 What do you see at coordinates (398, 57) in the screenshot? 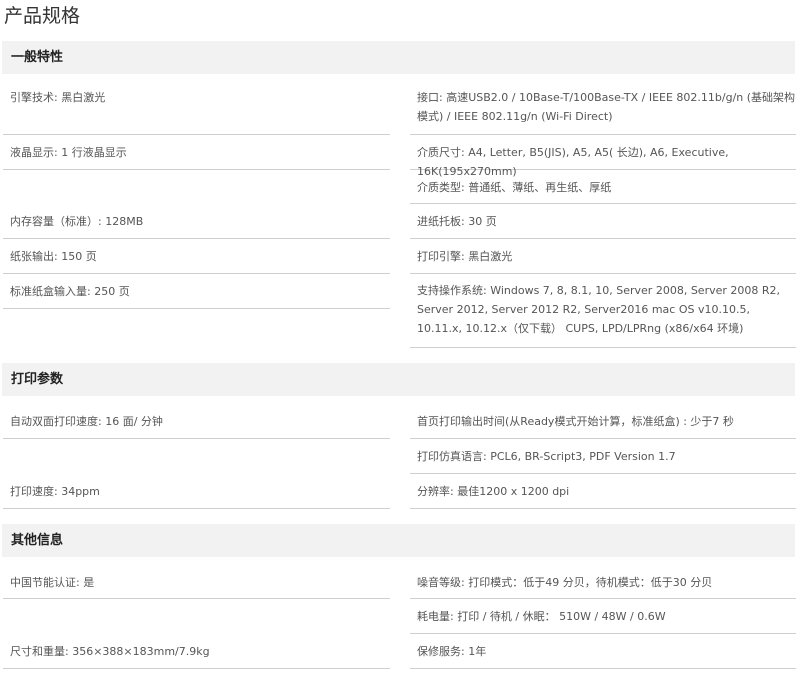
I see `section-header-general: 一般特性` at bounding box center [398, 57].